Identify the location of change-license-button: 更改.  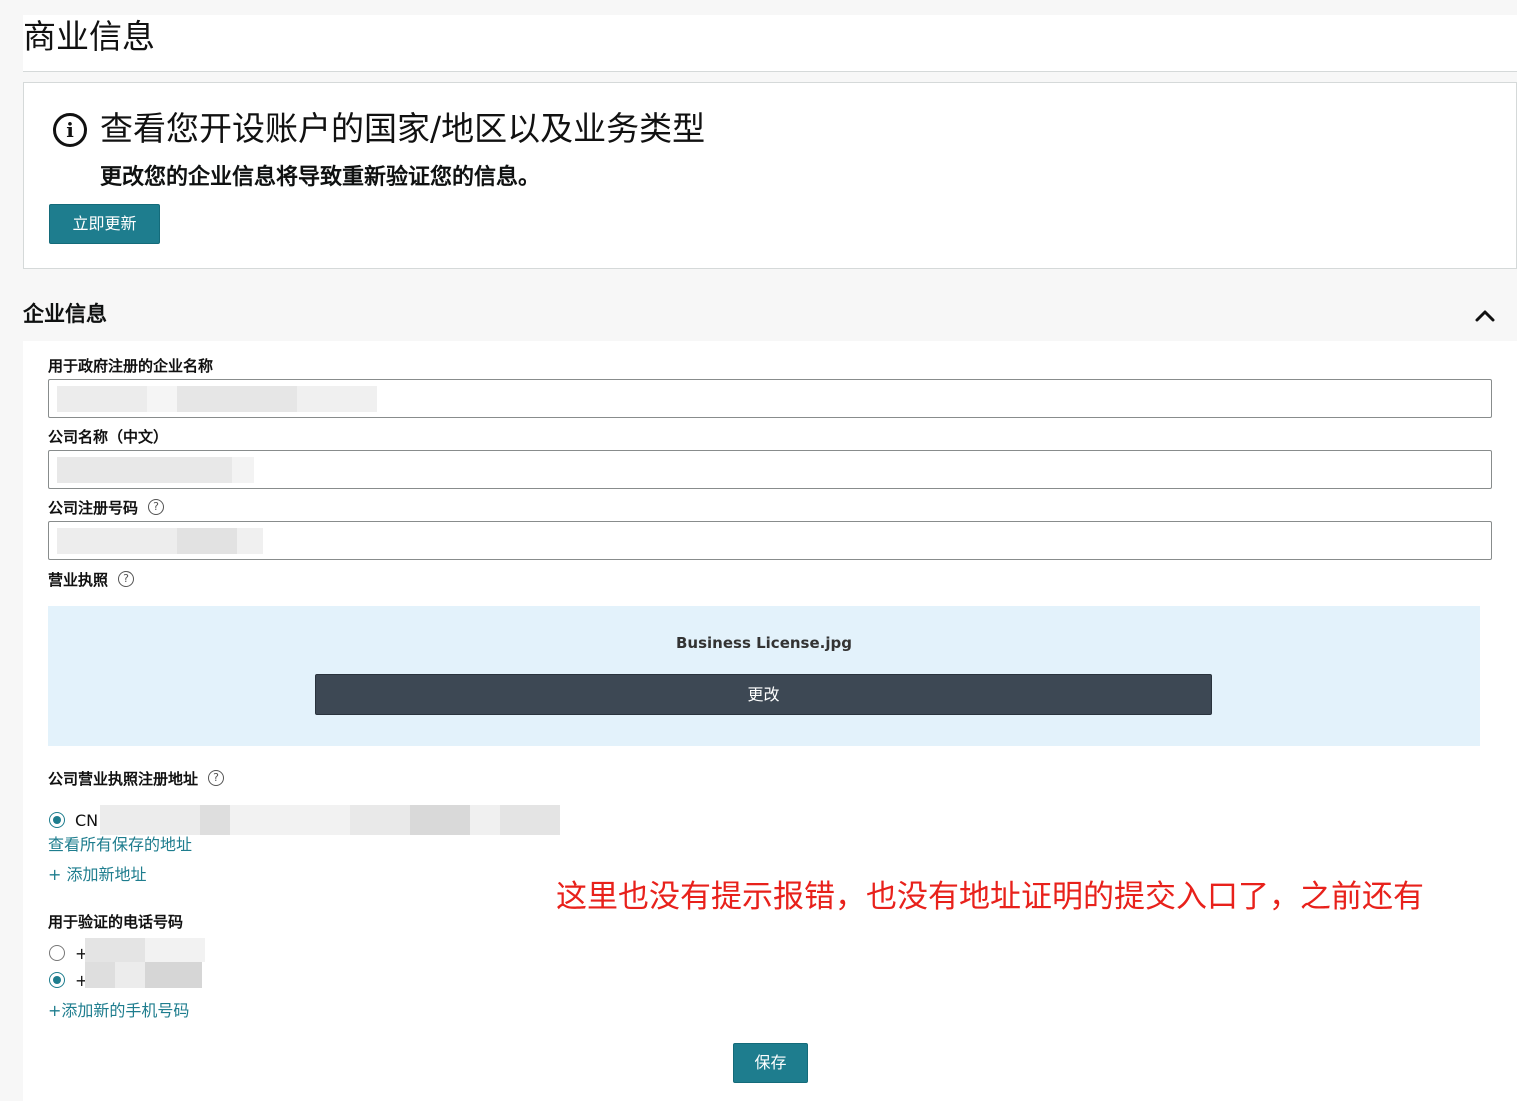
(763, 694).